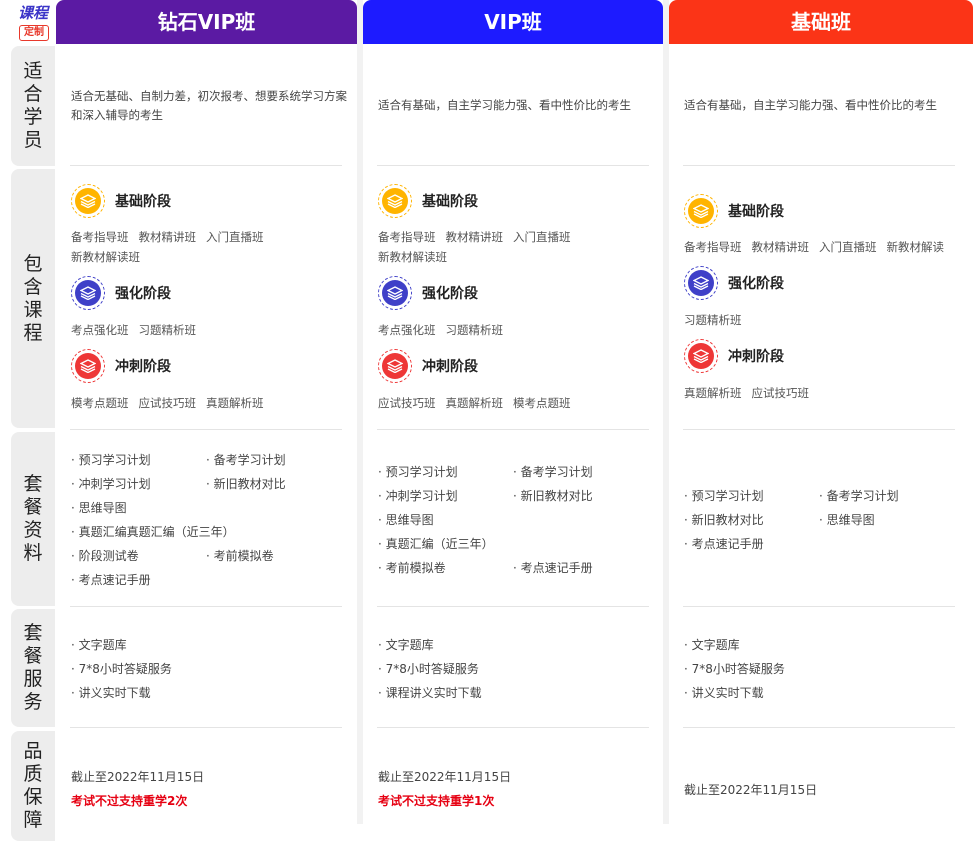 The height and width of the screenshot is (841, 973). What do you see at coordinates (32, 13) in the screenshot?
I see `logo-title: 课程` at bounding box center [32, 13].